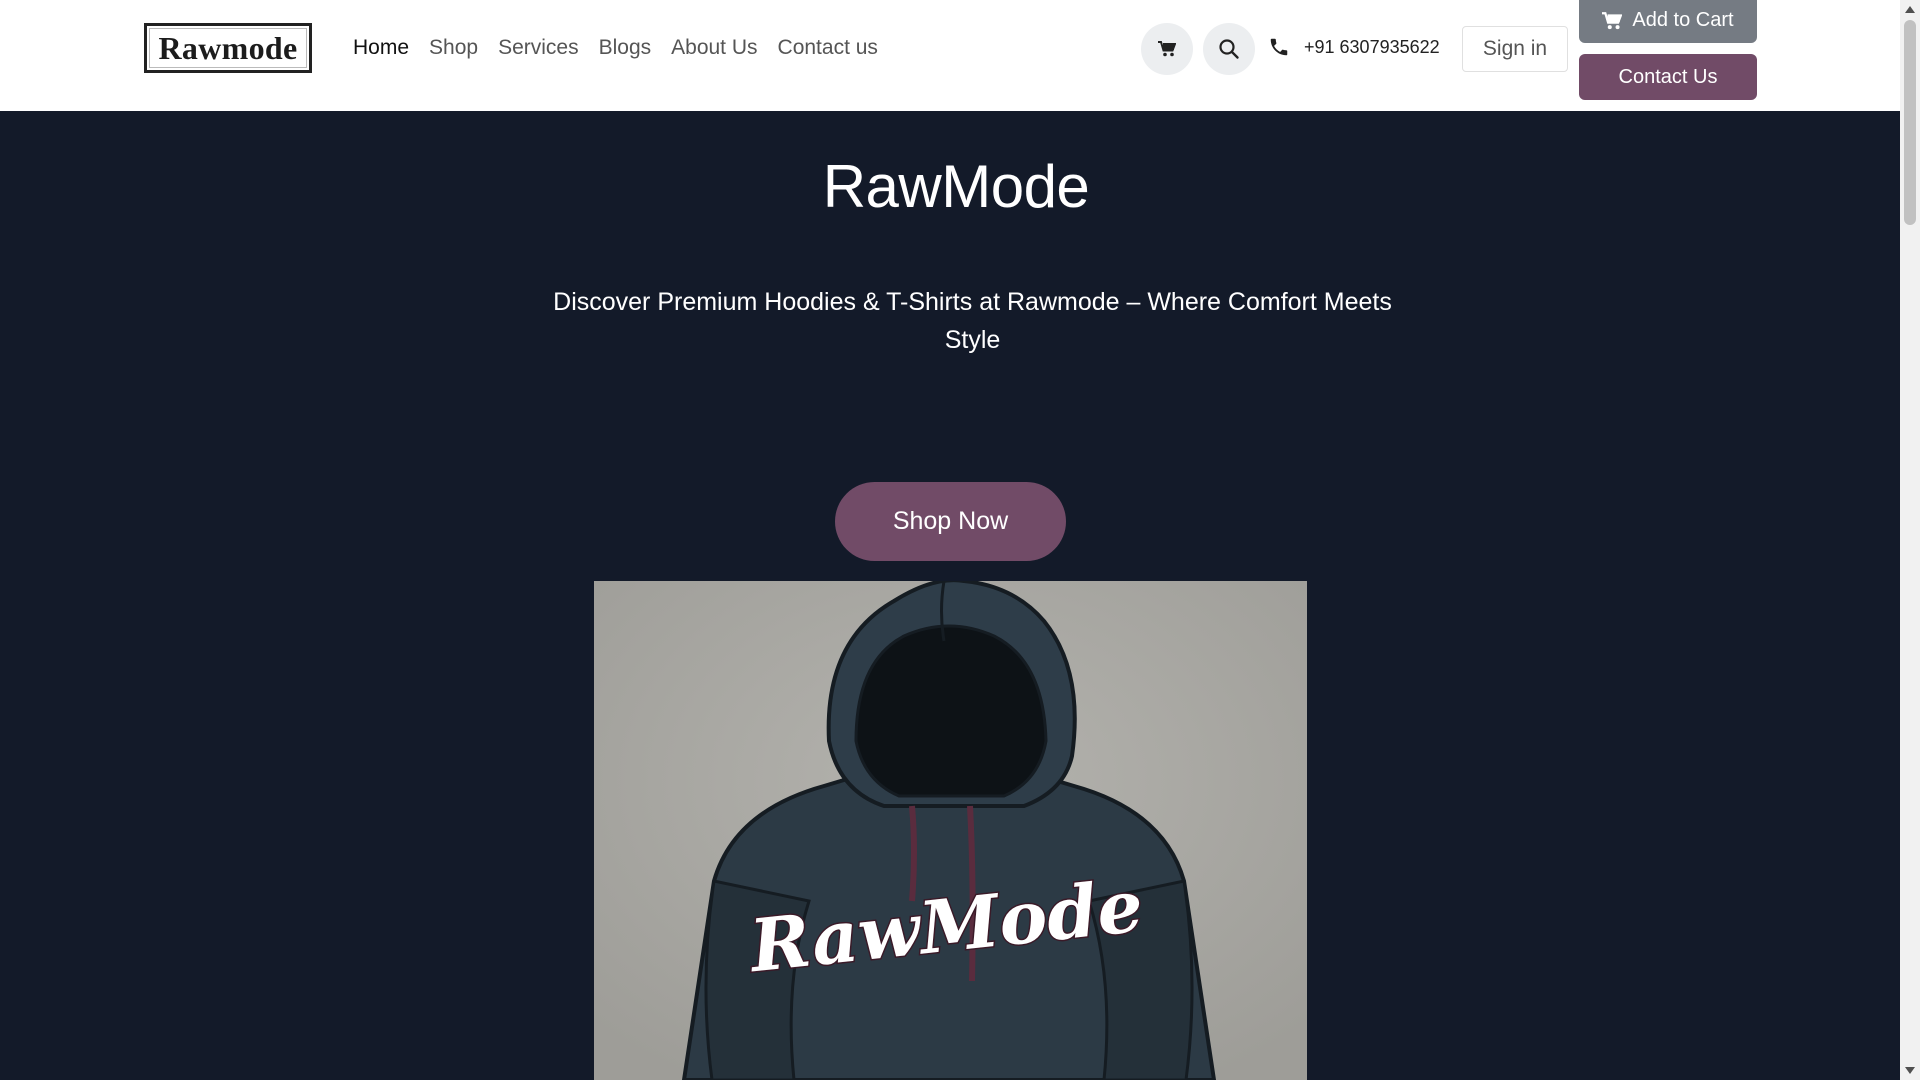 The width and height of the screenshot is (1920, 1080). What do you see at coordinates (538, 48) in the screenshot?
I see `nav-services: Services` at bounding box center [538, 48].